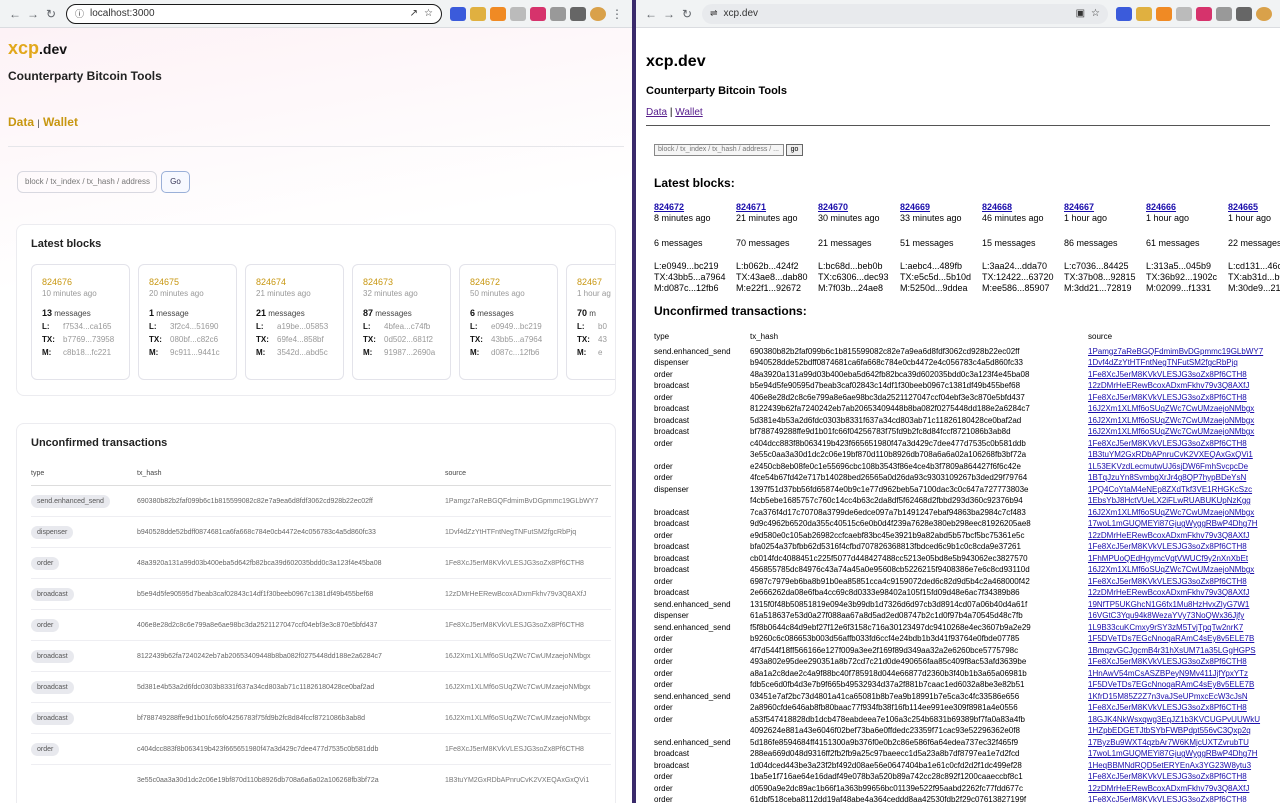 The height and width of the screenshot is (803, 1280). Describe the element at coordinates (1184, 490) in the screenshot. I see `source-link: 1PQ4CoYtaM4eNEp8ZXdTkf3VE1RHGKcSzc` at that location.